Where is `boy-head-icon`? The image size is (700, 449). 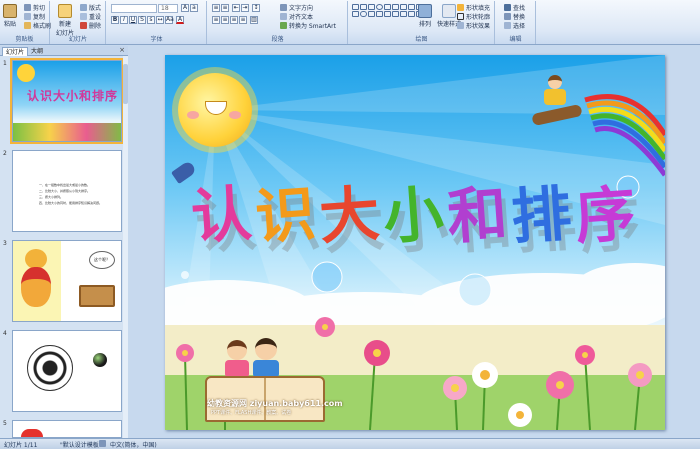
boy-head-icon is located at coordinates (266, 349).